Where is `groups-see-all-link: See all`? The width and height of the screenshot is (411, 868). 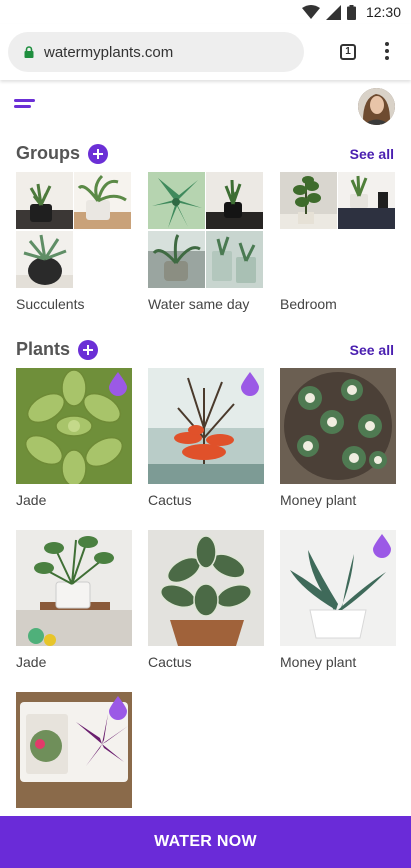
groups-see-all-link: See all is located at coordinates (372, 154).